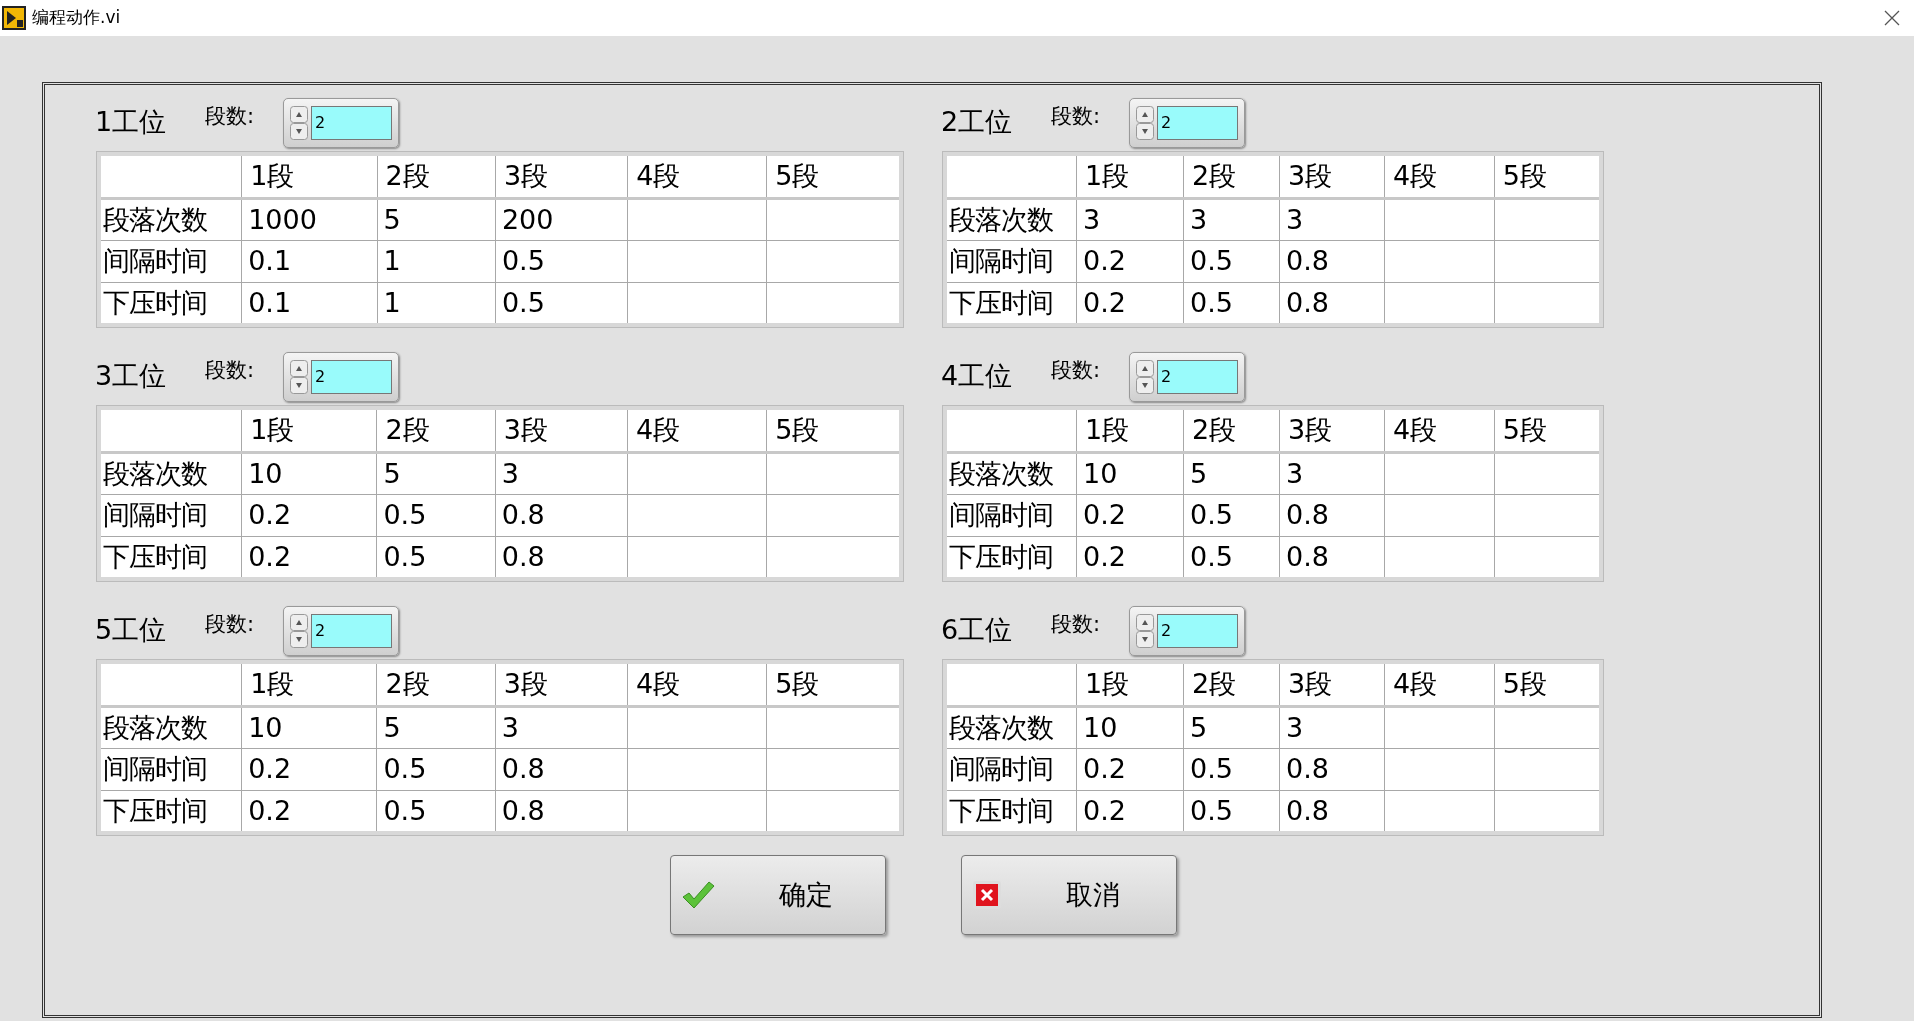  I want to click on station-label: 3工位, so click(131, 375).